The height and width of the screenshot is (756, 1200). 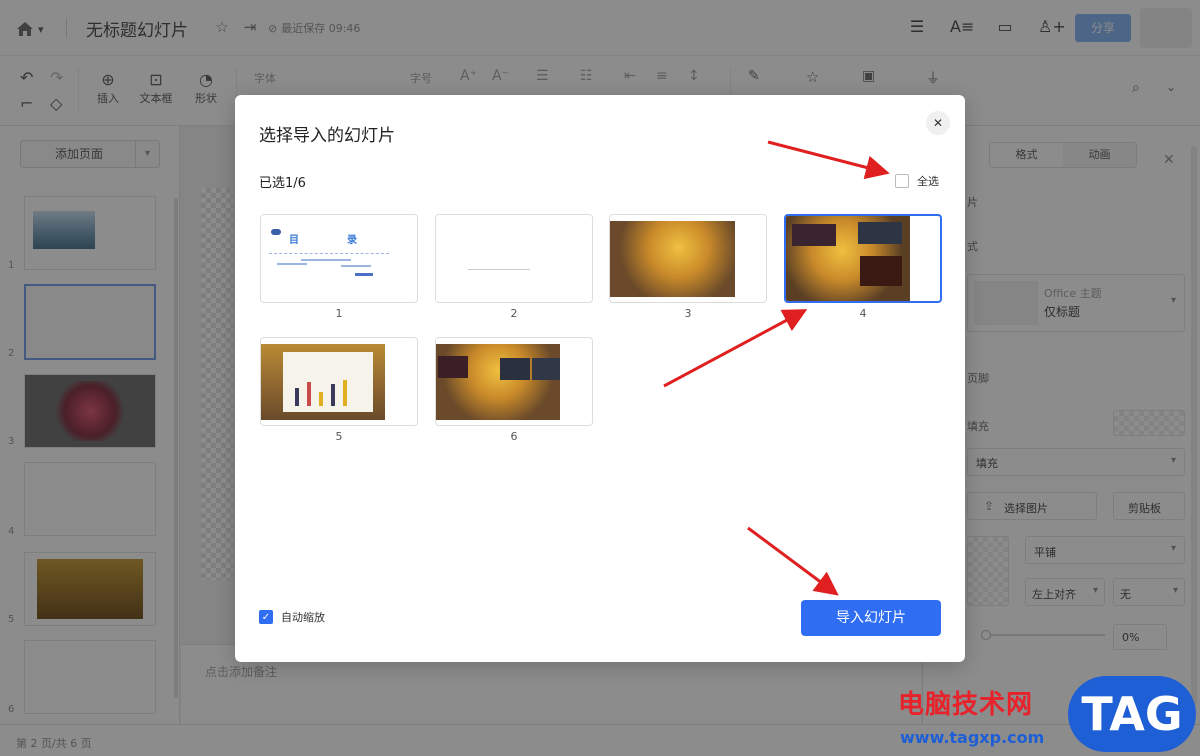 I want to click on close-button: ✕, so click(x=938, y=123).